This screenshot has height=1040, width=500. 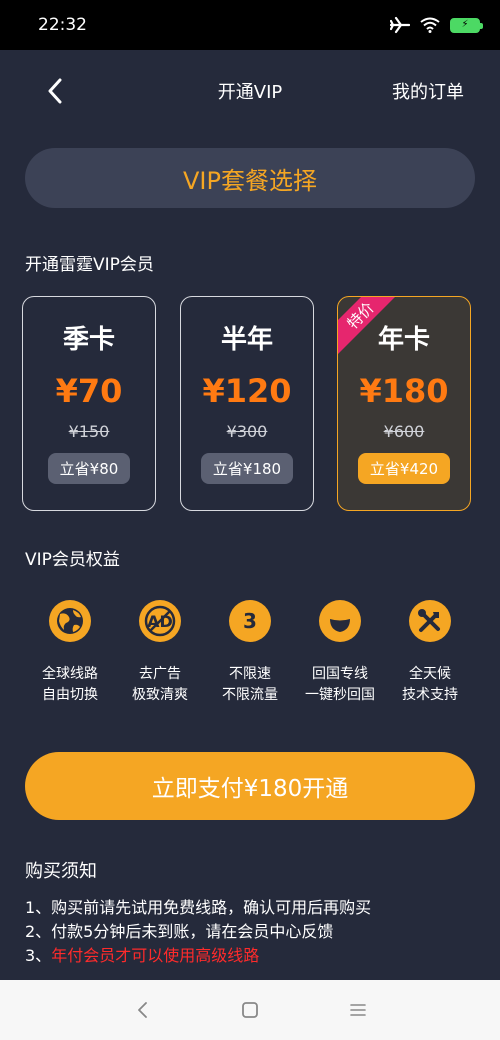 I want to click on plan-name: 半年, so click(x=246, y=340).